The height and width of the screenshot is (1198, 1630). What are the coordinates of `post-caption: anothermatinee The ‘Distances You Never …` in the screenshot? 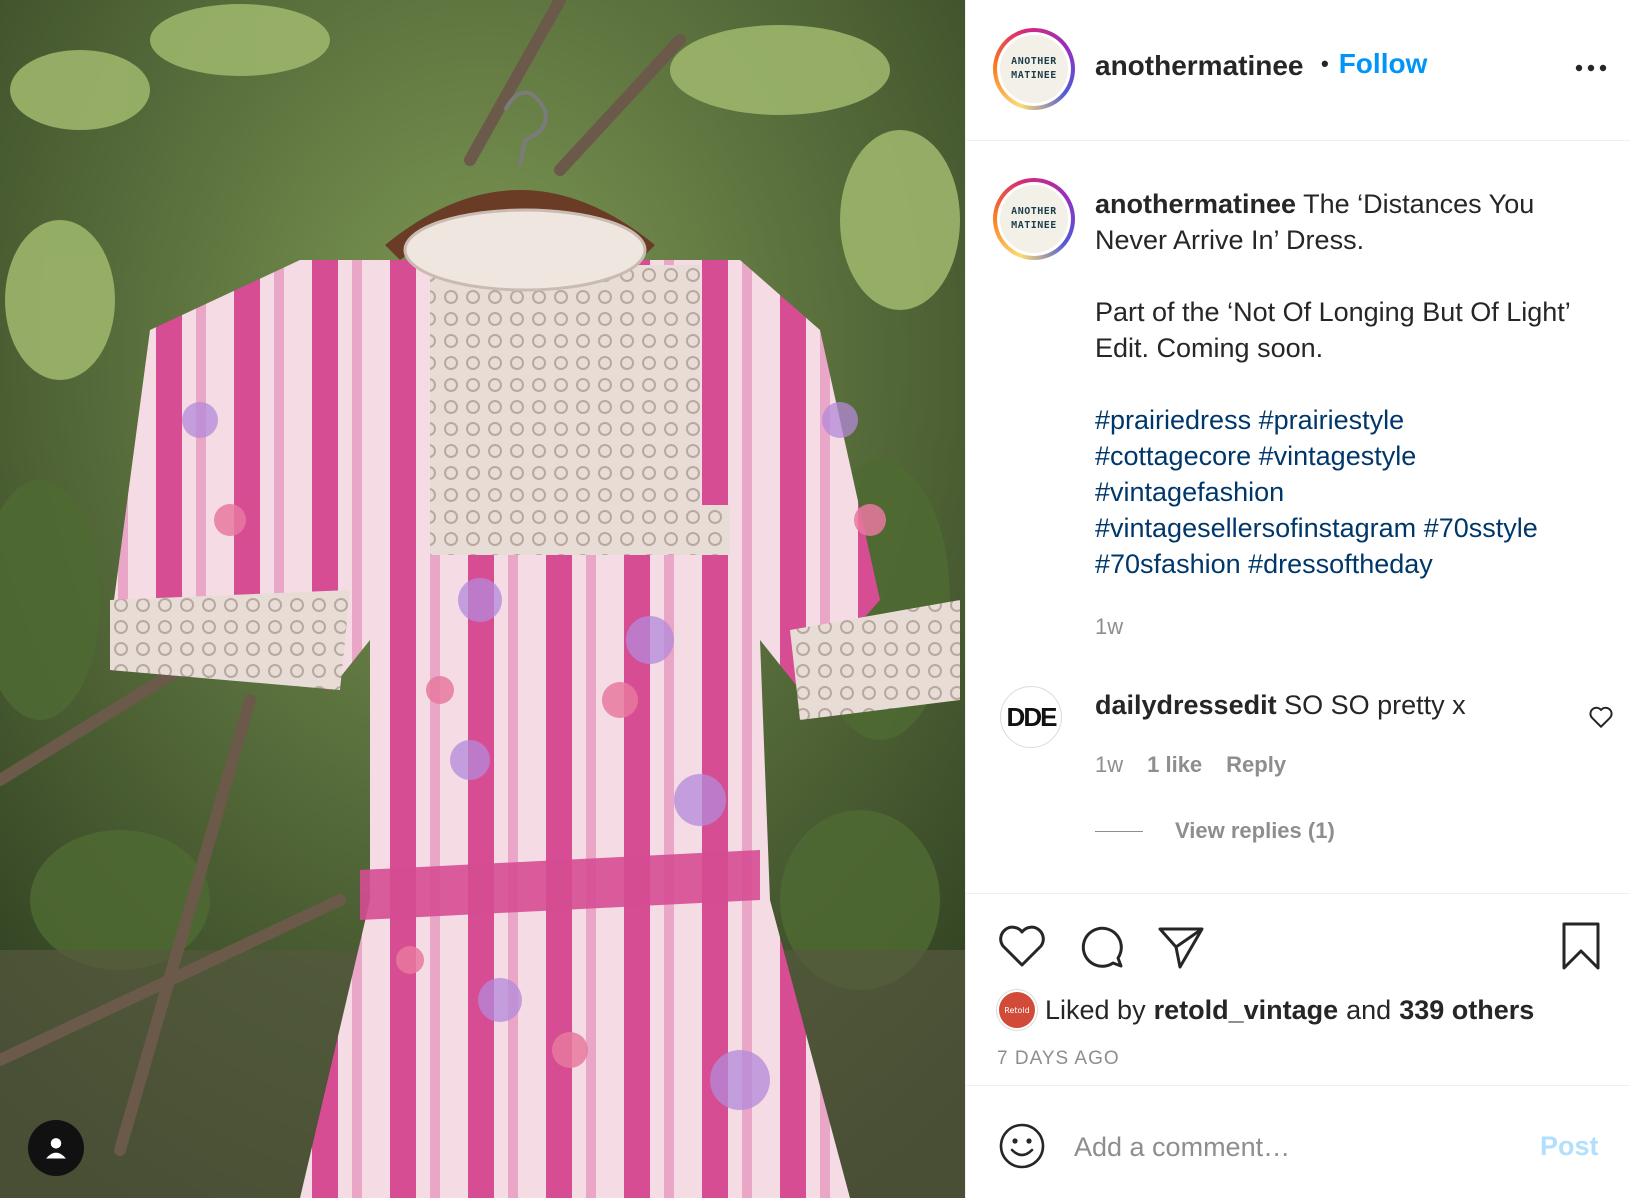 It's located at (1350, 402).